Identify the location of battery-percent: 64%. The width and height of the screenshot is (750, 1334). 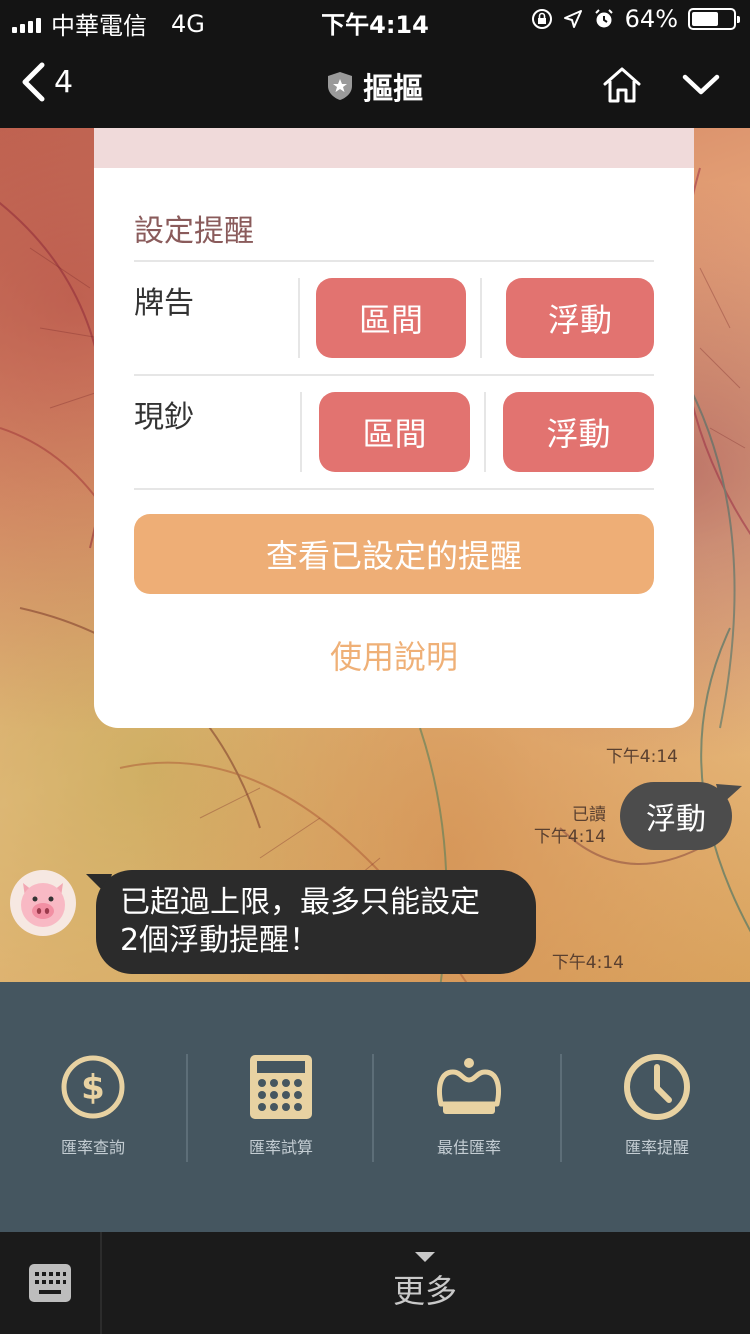
(651, 19).